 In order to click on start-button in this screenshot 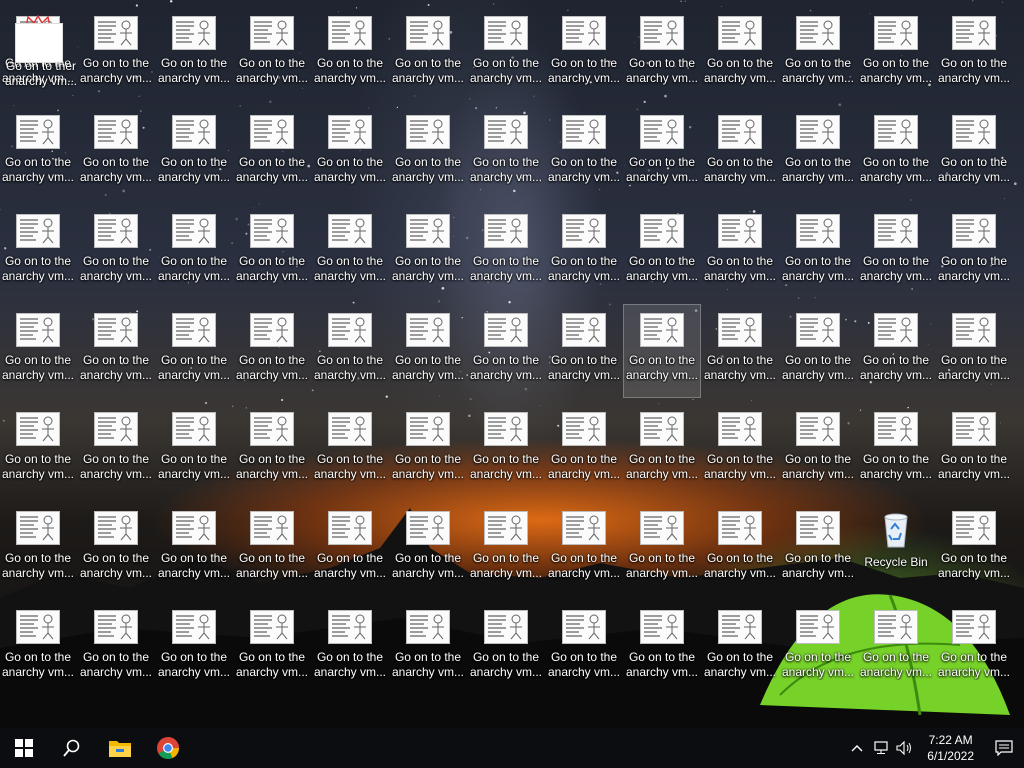, I will do `click(24, 748)`.